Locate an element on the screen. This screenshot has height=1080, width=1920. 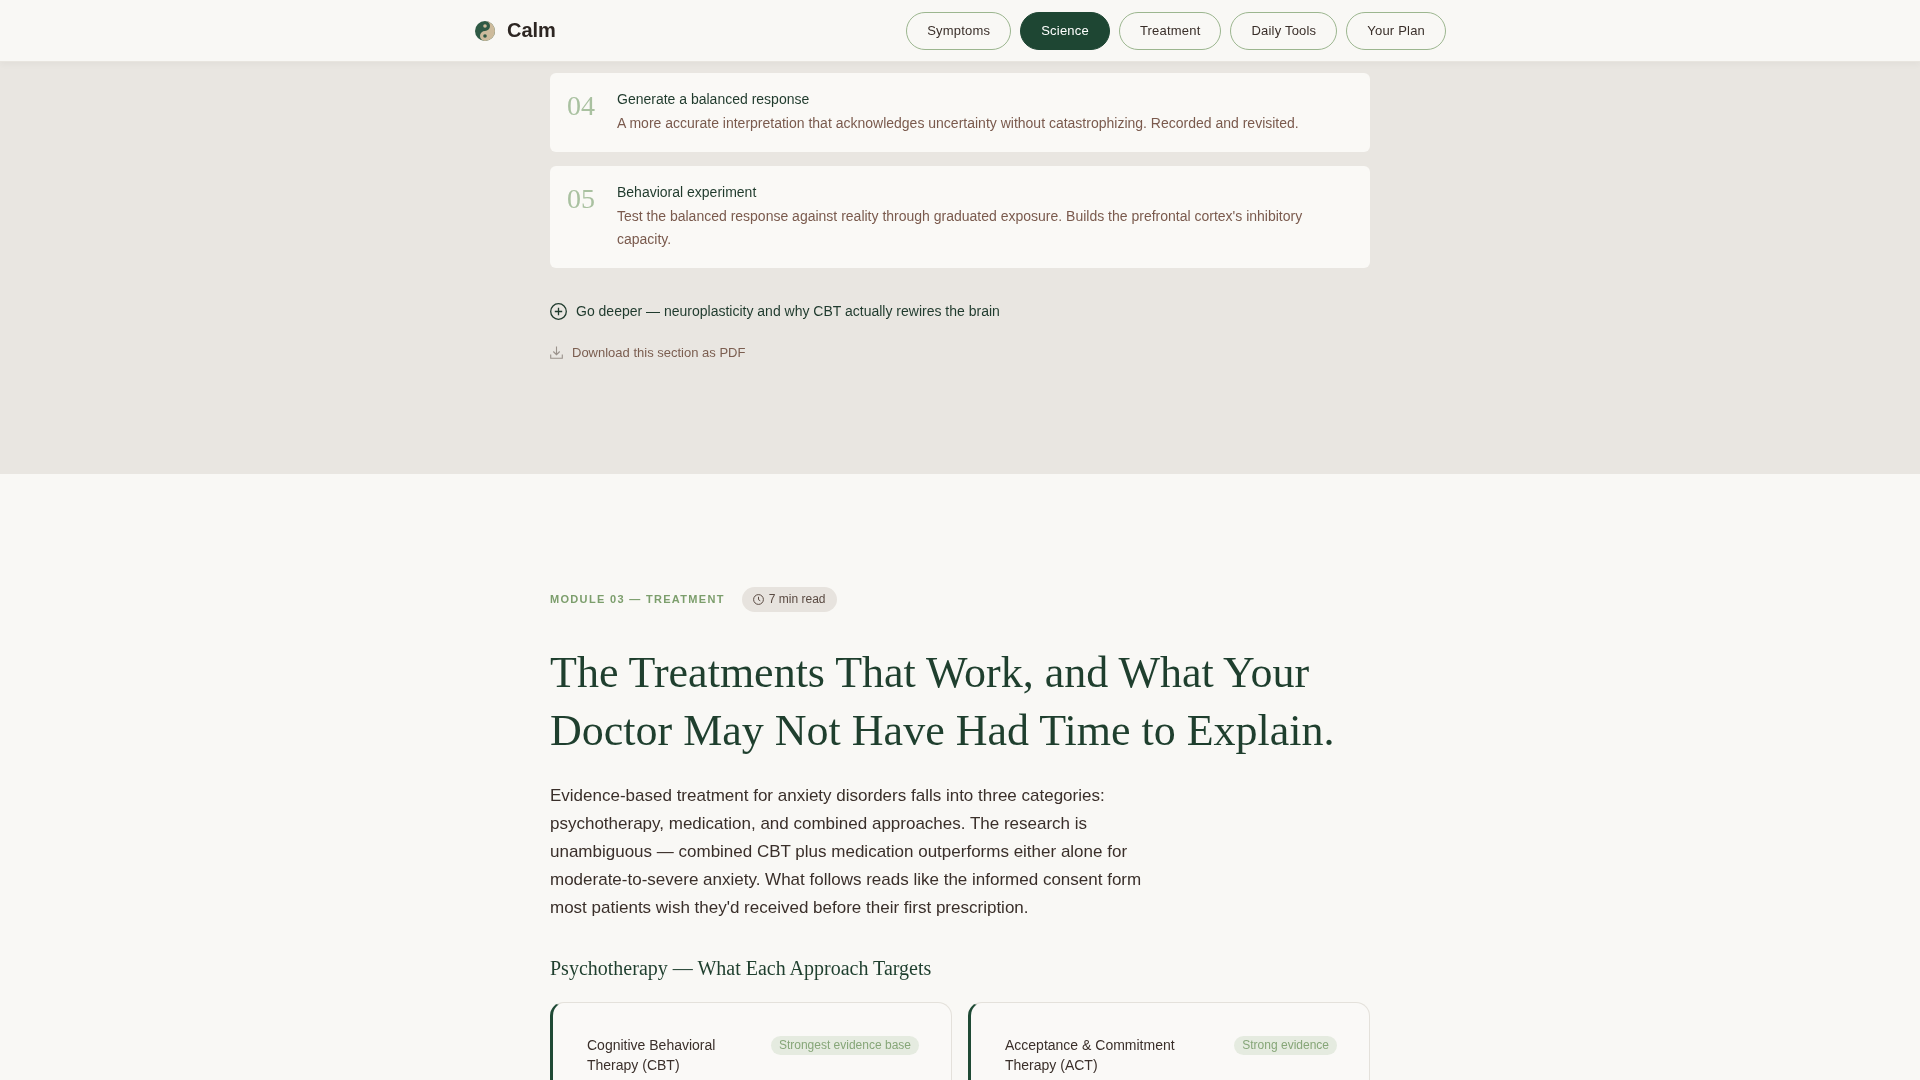
step-description: Test the balanced response against reality through graduated exposure. Builds the prefrontal cortex's inhibitory capacity. is located at coordinates (960, 228).